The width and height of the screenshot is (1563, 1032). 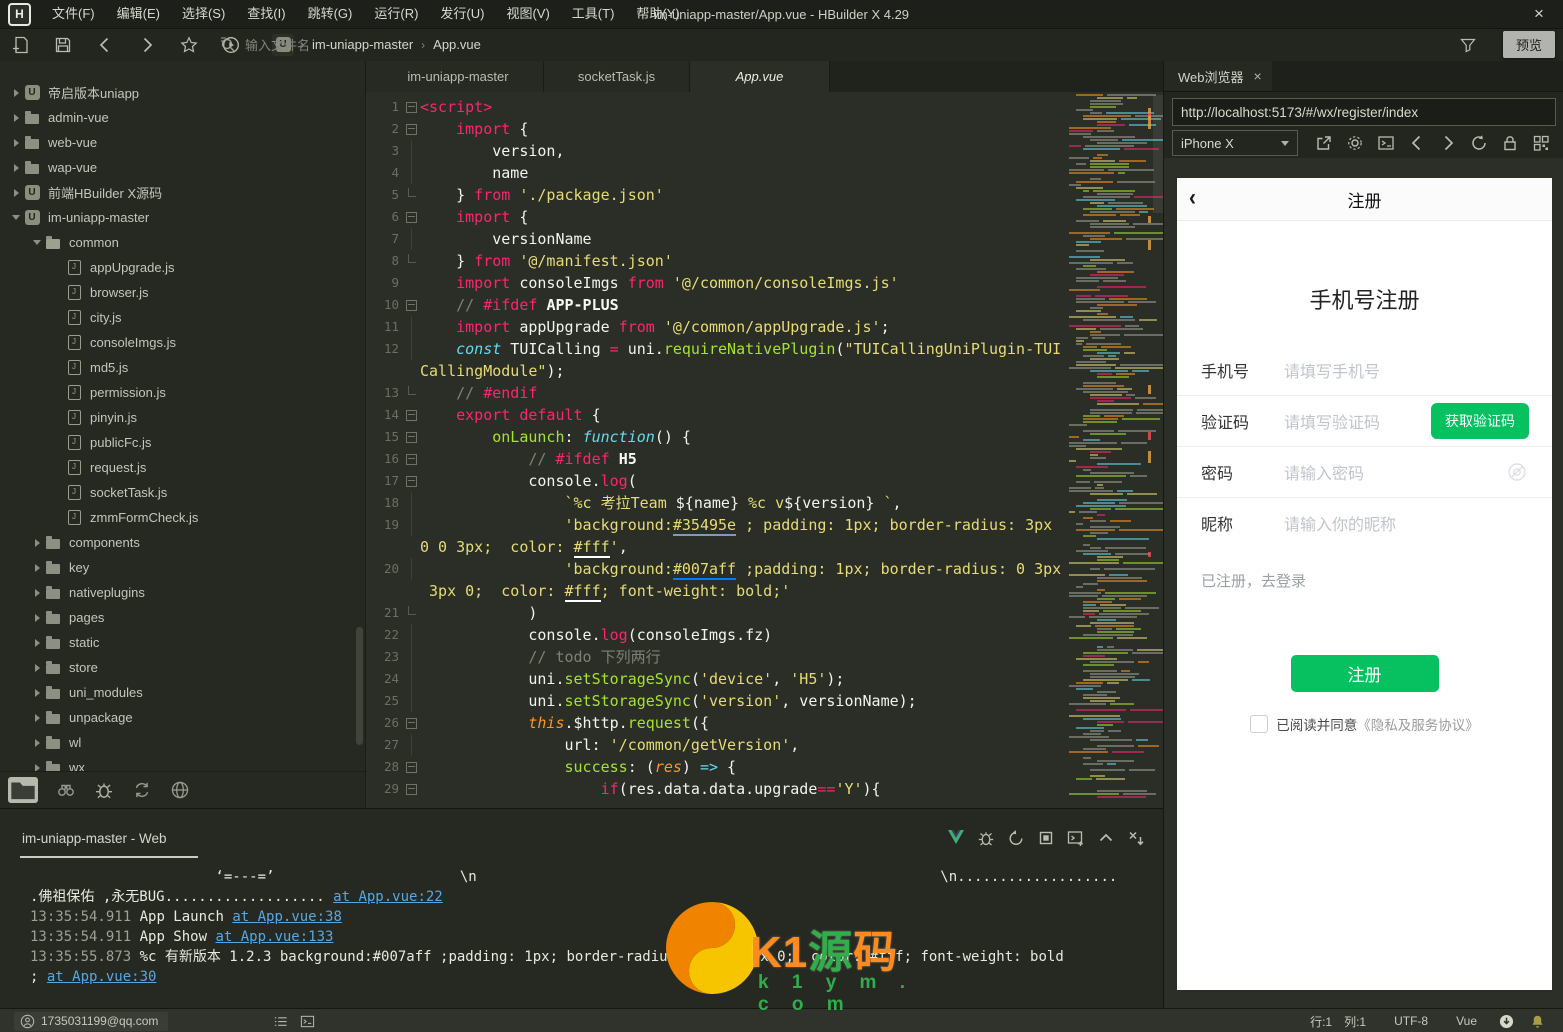 I want to click on editor-minimap, so click(x=1115, y=450).